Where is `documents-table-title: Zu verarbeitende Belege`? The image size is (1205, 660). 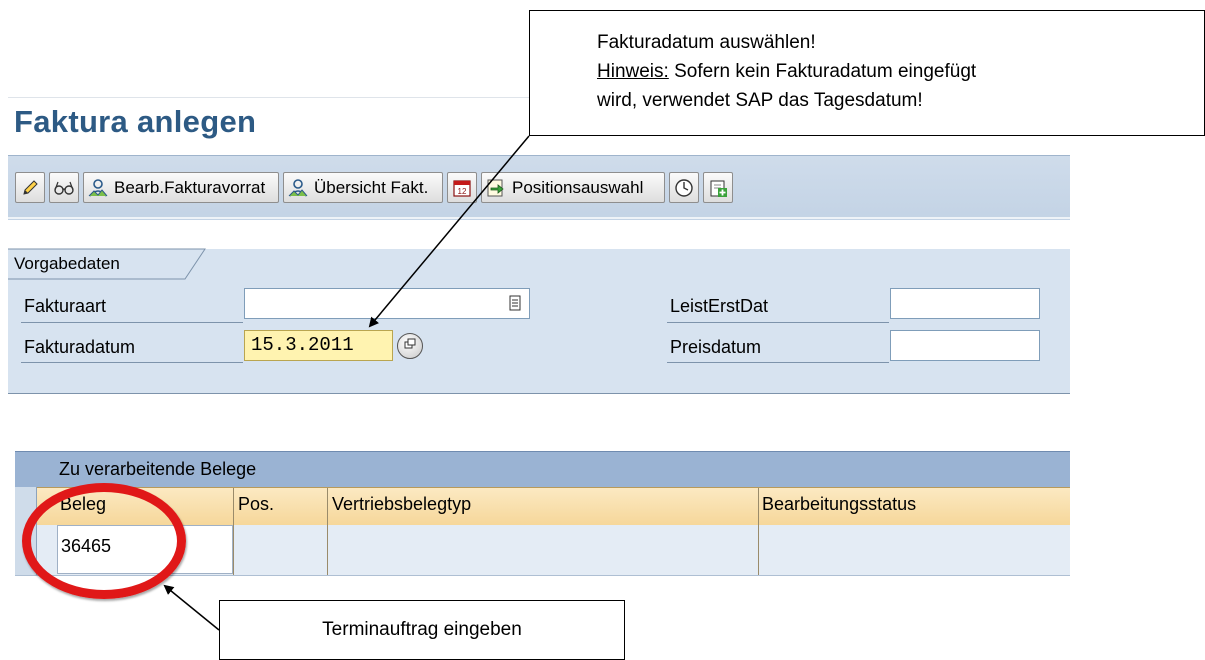 documents-table-title: Zu verarbeitende Belege is located at coordinates (158, 469).